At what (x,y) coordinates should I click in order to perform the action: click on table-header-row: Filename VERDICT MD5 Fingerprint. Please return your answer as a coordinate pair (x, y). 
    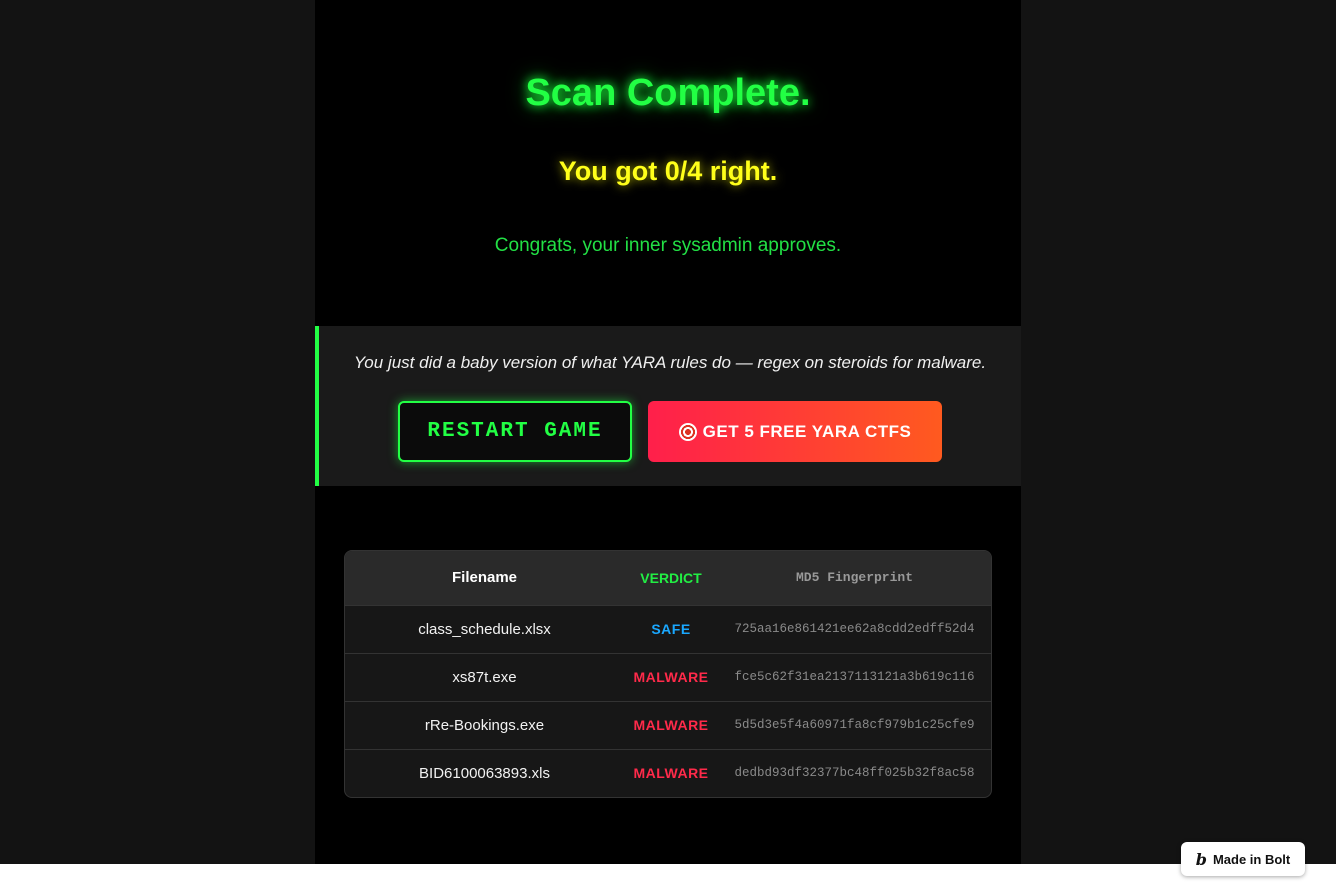
    Looking at the image, I should click on (668, 578).